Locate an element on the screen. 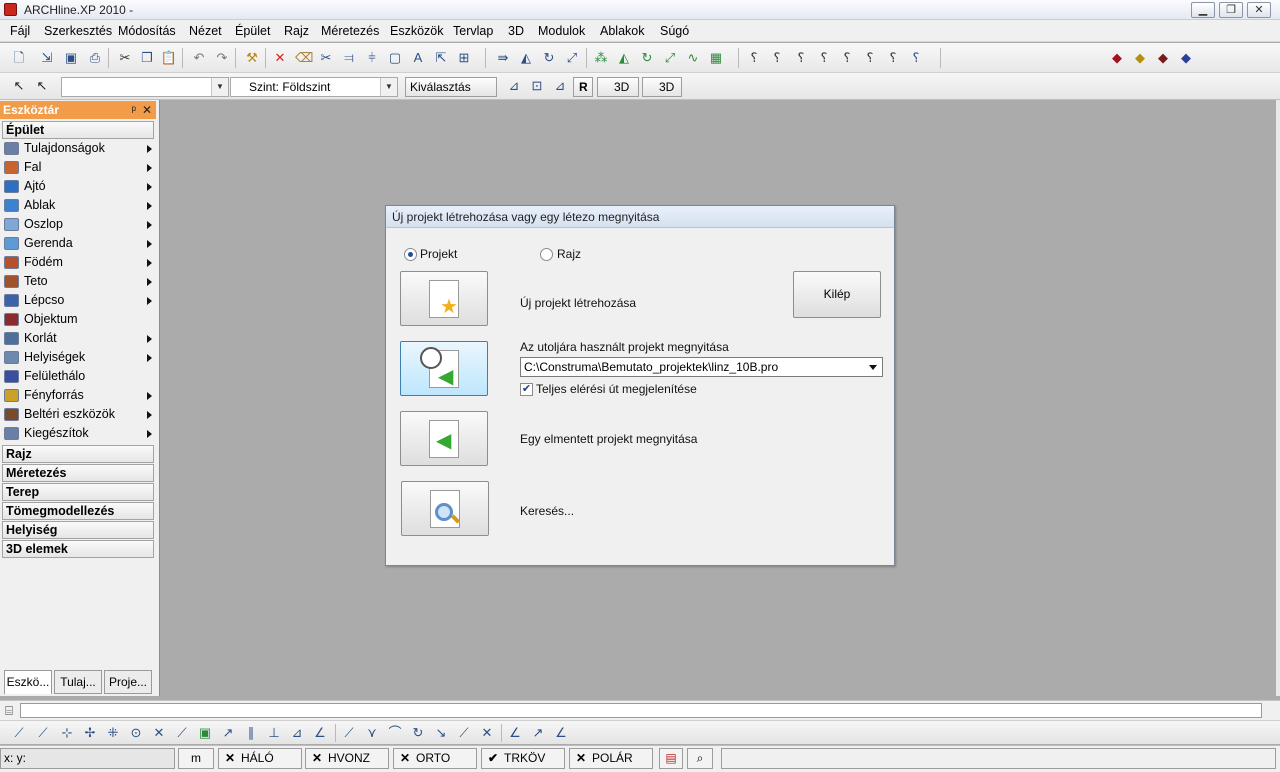 This screenshot has height=772, width=1280. menu-modositas: Módosítás is located at coordinates (147, 31).